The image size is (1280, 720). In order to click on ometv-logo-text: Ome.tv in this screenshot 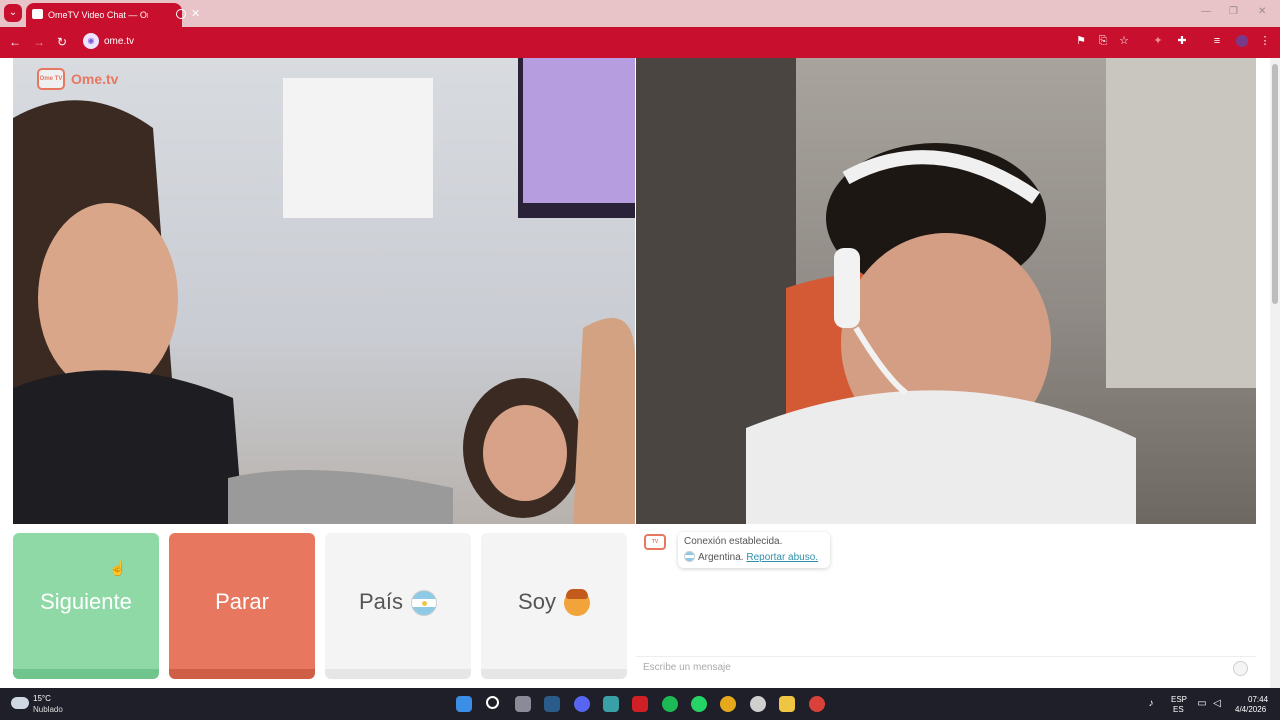, I will do `click(95, 79)`.